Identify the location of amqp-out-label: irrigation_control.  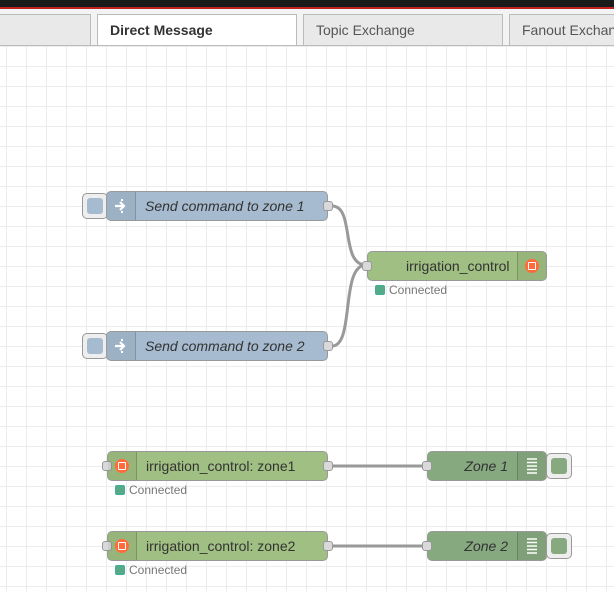
(458, 266).